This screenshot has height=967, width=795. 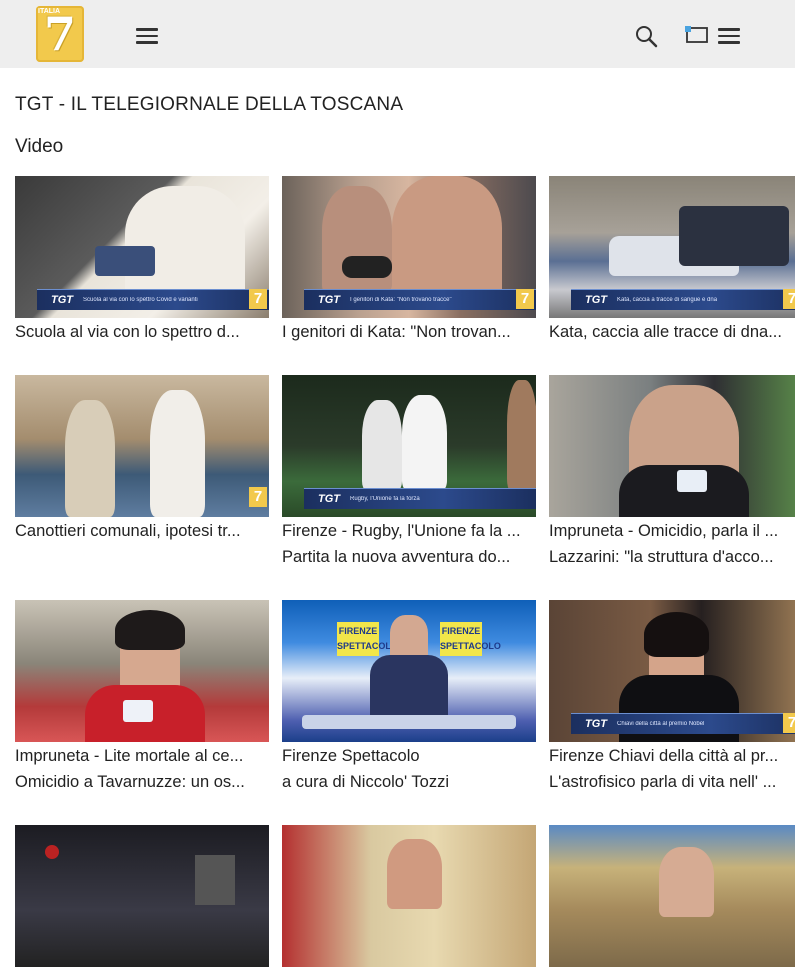 What do you see at coordinates (661, 724) in the screenshot?
I see `overlay-text: Chiavi della città al premio Nobel` at bounding box center [661, 724].